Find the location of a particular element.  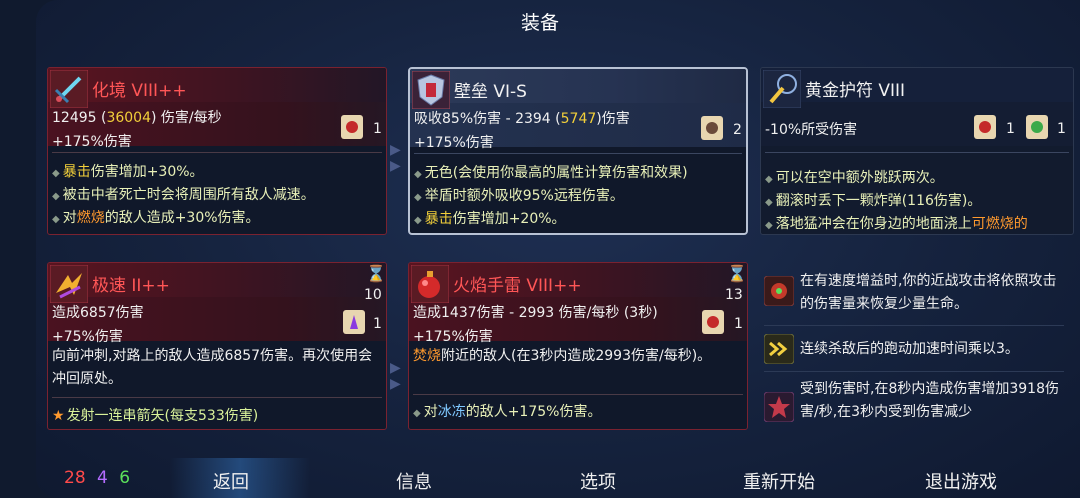

skill1-description: 向前冲刺,对路上的敌人造成6857伤害。再次使用会冲回原处。 is located at coordinates (212, 367).